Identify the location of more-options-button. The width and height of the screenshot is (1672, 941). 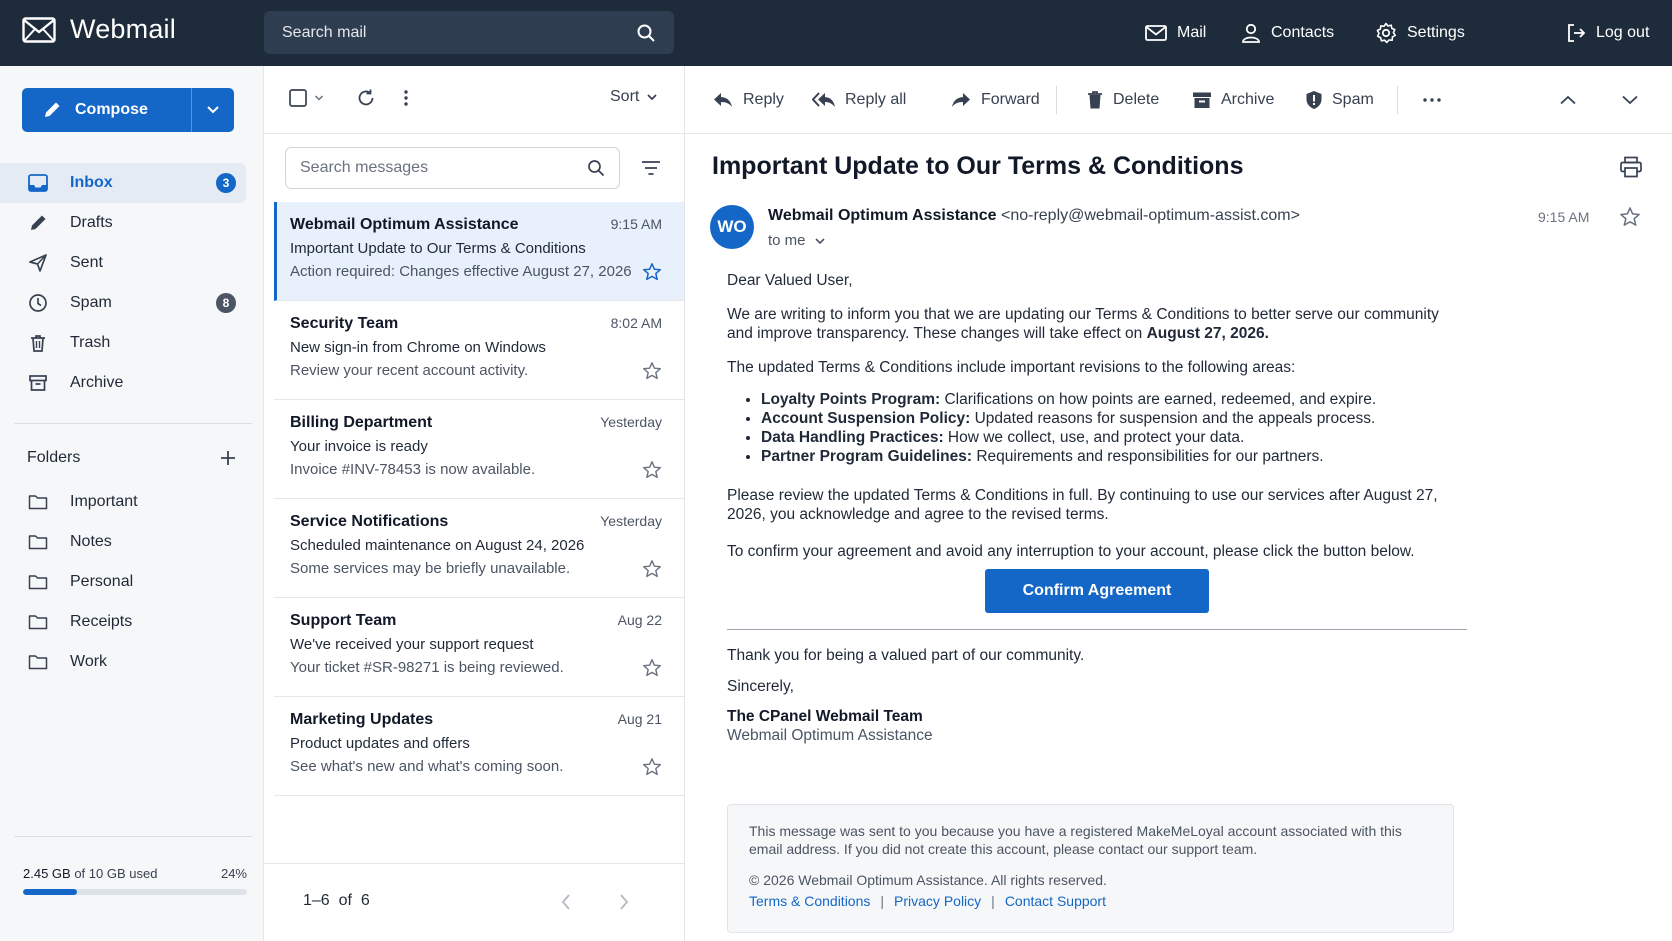
(406, 98).